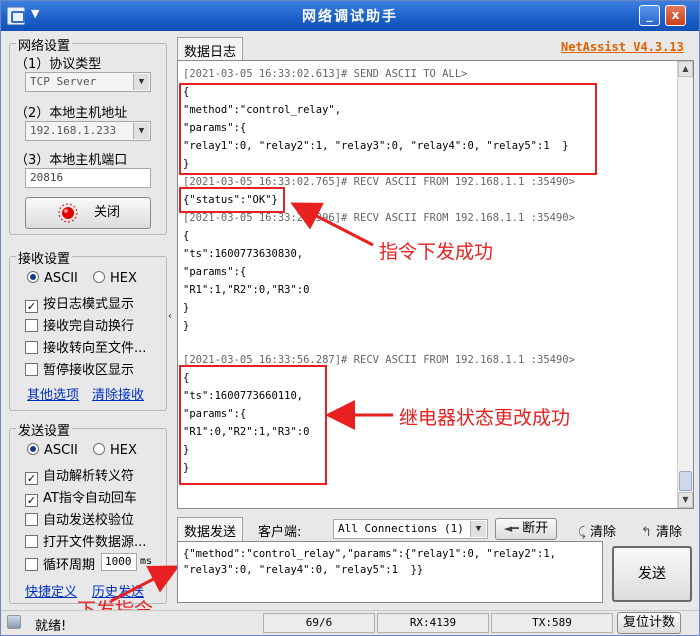 The width and height of the screenshot is (700, 636). Describe the element at coordinates (649, 532) in the screenshot. I see `undo-arrow-icon: ↰` at that location.